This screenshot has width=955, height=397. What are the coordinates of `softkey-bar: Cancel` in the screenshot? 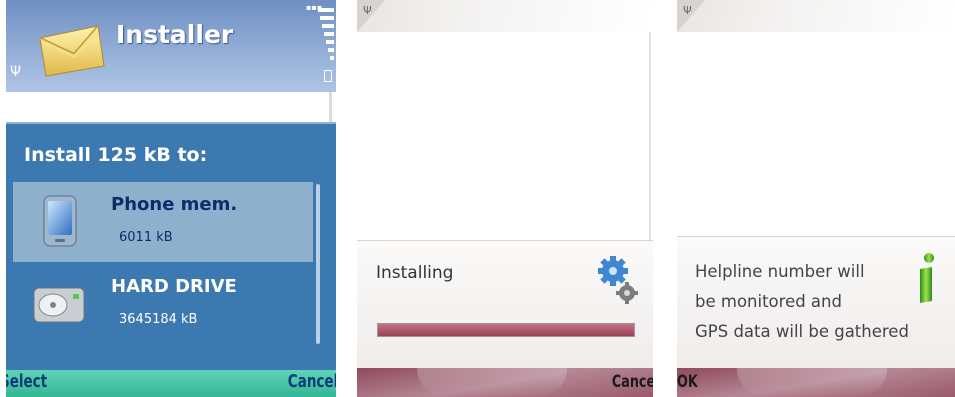 It's located at (505, 382).